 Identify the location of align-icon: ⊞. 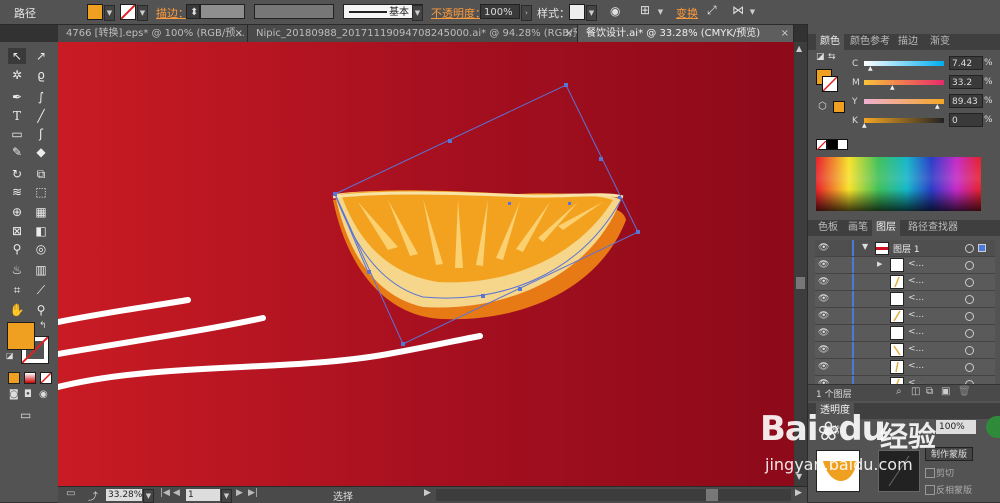
(645, 10).